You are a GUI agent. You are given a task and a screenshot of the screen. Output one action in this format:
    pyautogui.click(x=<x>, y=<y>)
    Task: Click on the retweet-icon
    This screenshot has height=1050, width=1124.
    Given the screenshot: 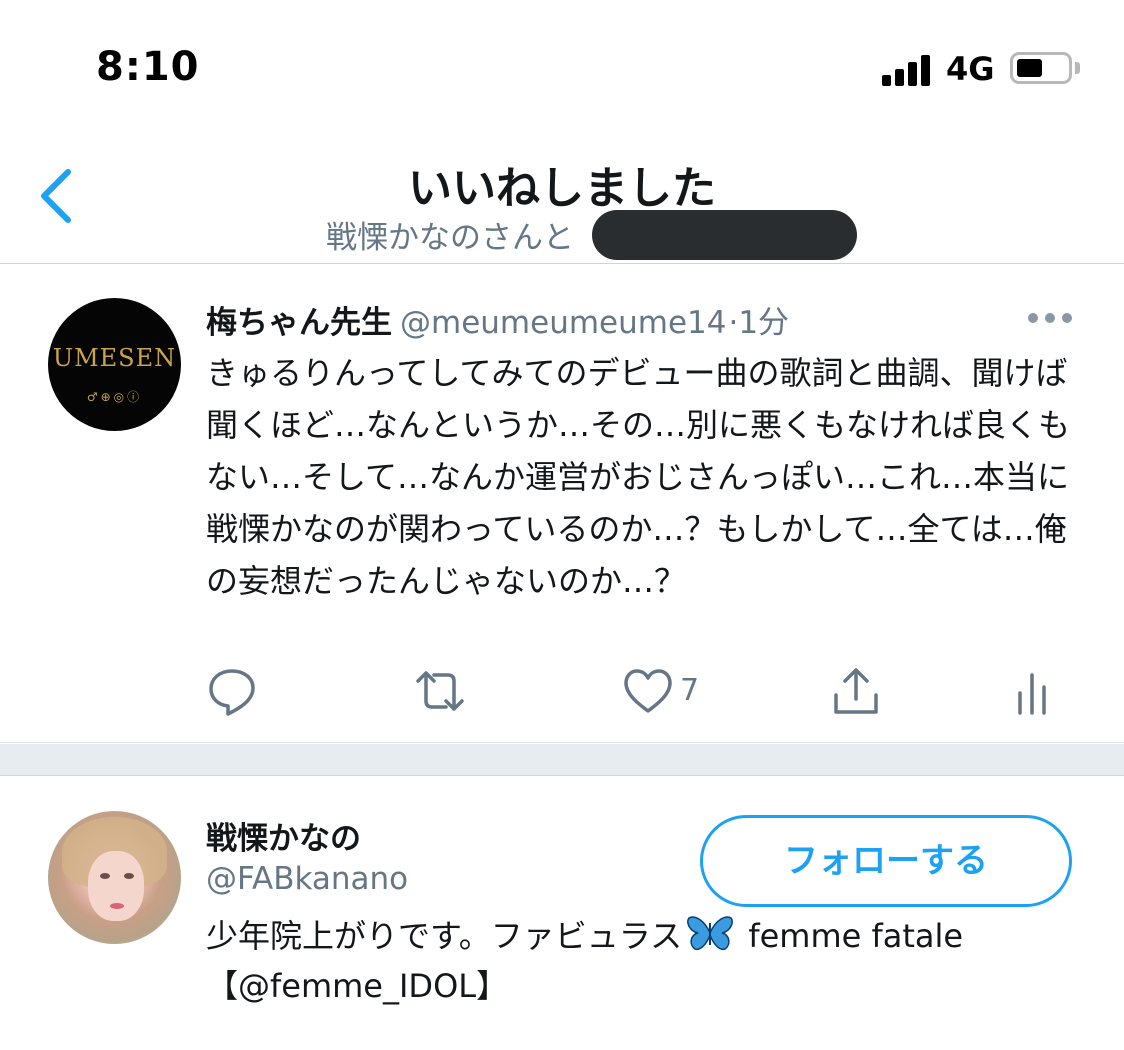 What is the action you would take?
    pyautogui.click(x=440, y=691)
    